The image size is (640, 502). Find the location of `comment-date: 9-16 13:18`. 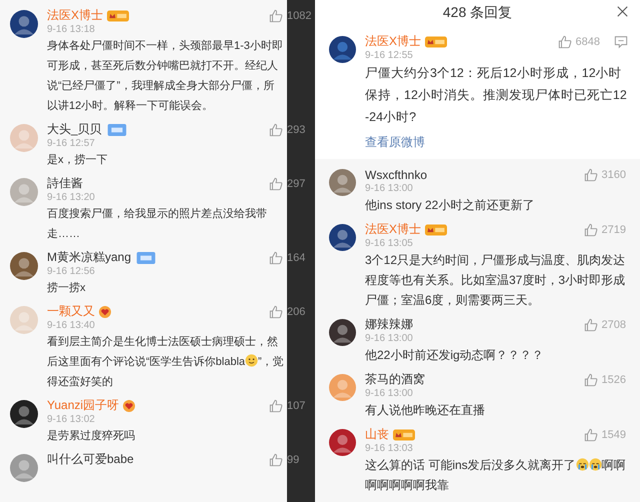

comment-date: 9-16 13:18 is located at coordinates (71, 29).